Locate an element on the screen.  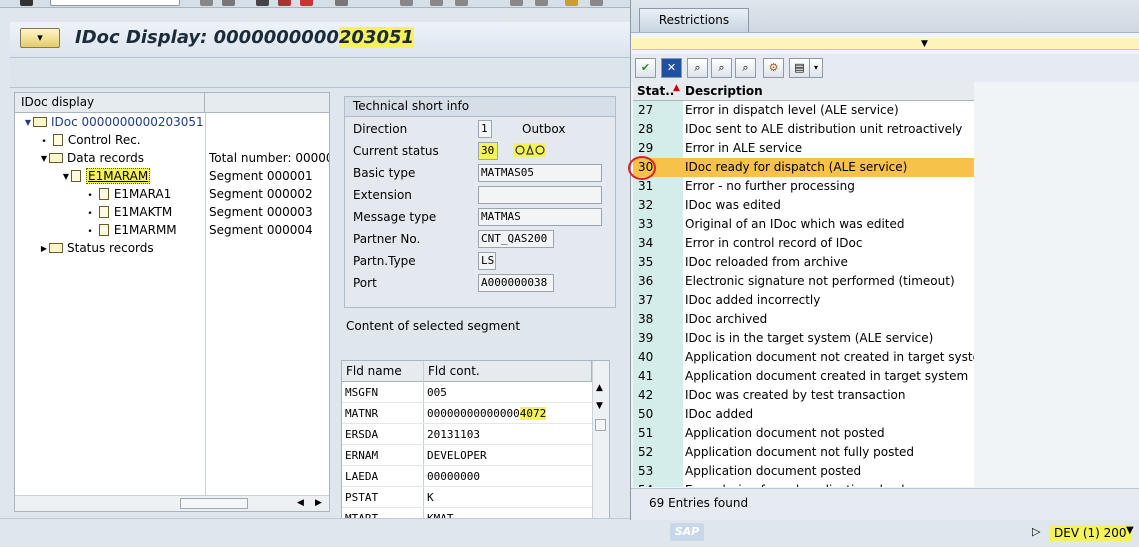
new-session-icon is located at coordinates (516, 3).